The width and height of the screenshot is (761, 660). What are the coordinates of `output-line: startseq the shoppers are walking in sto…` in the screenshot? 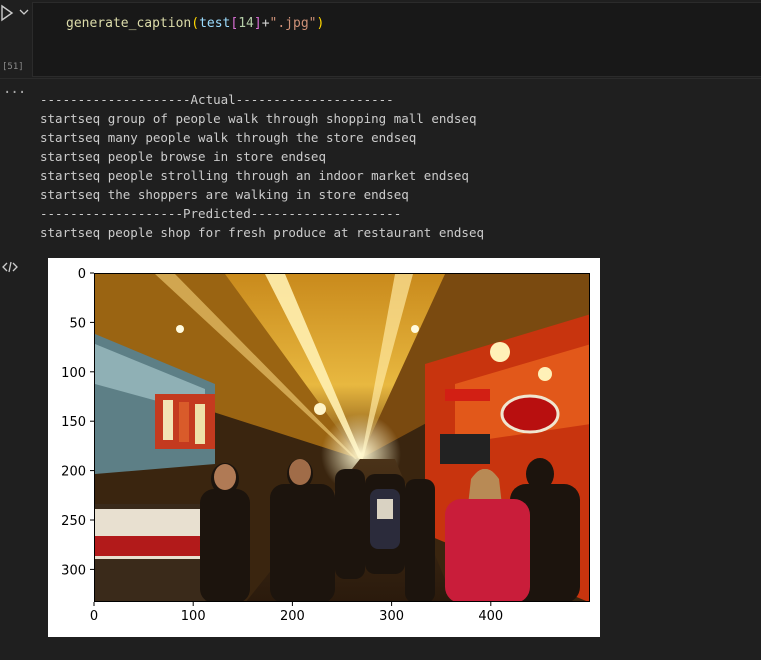 It's located at (224, 194).